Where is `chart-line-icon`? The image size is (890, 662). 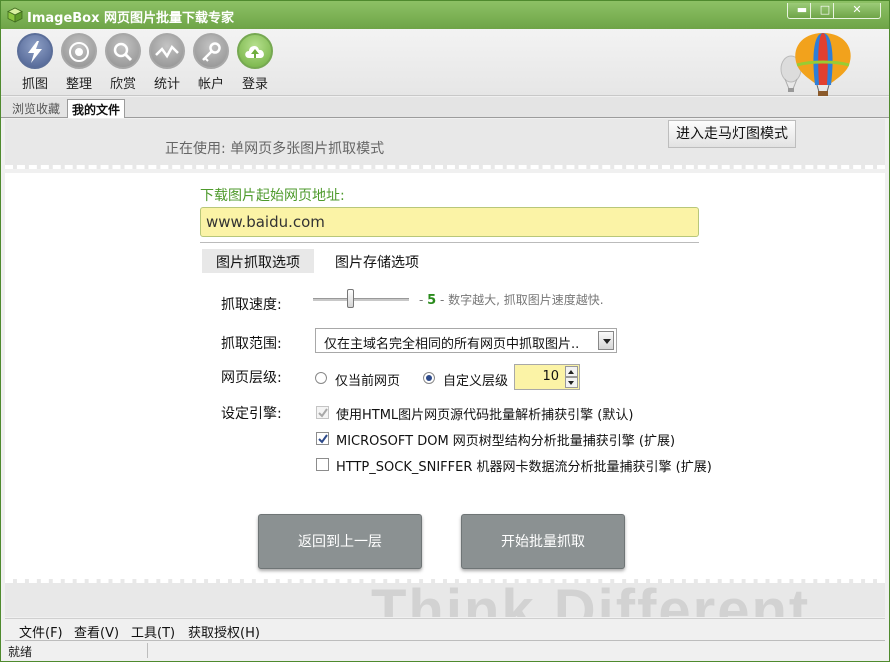
chart-line-icon is located at coordinates (167, 51).